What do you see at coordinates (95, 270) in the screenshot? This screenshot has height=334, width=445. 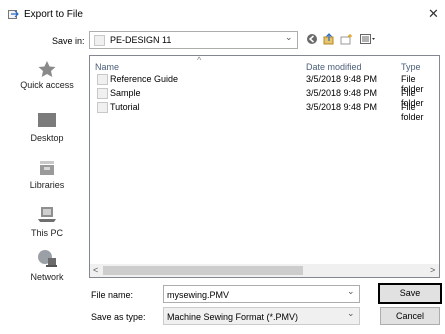 I see `scroll-left-arrow: <` at bounding box center [95, 270].